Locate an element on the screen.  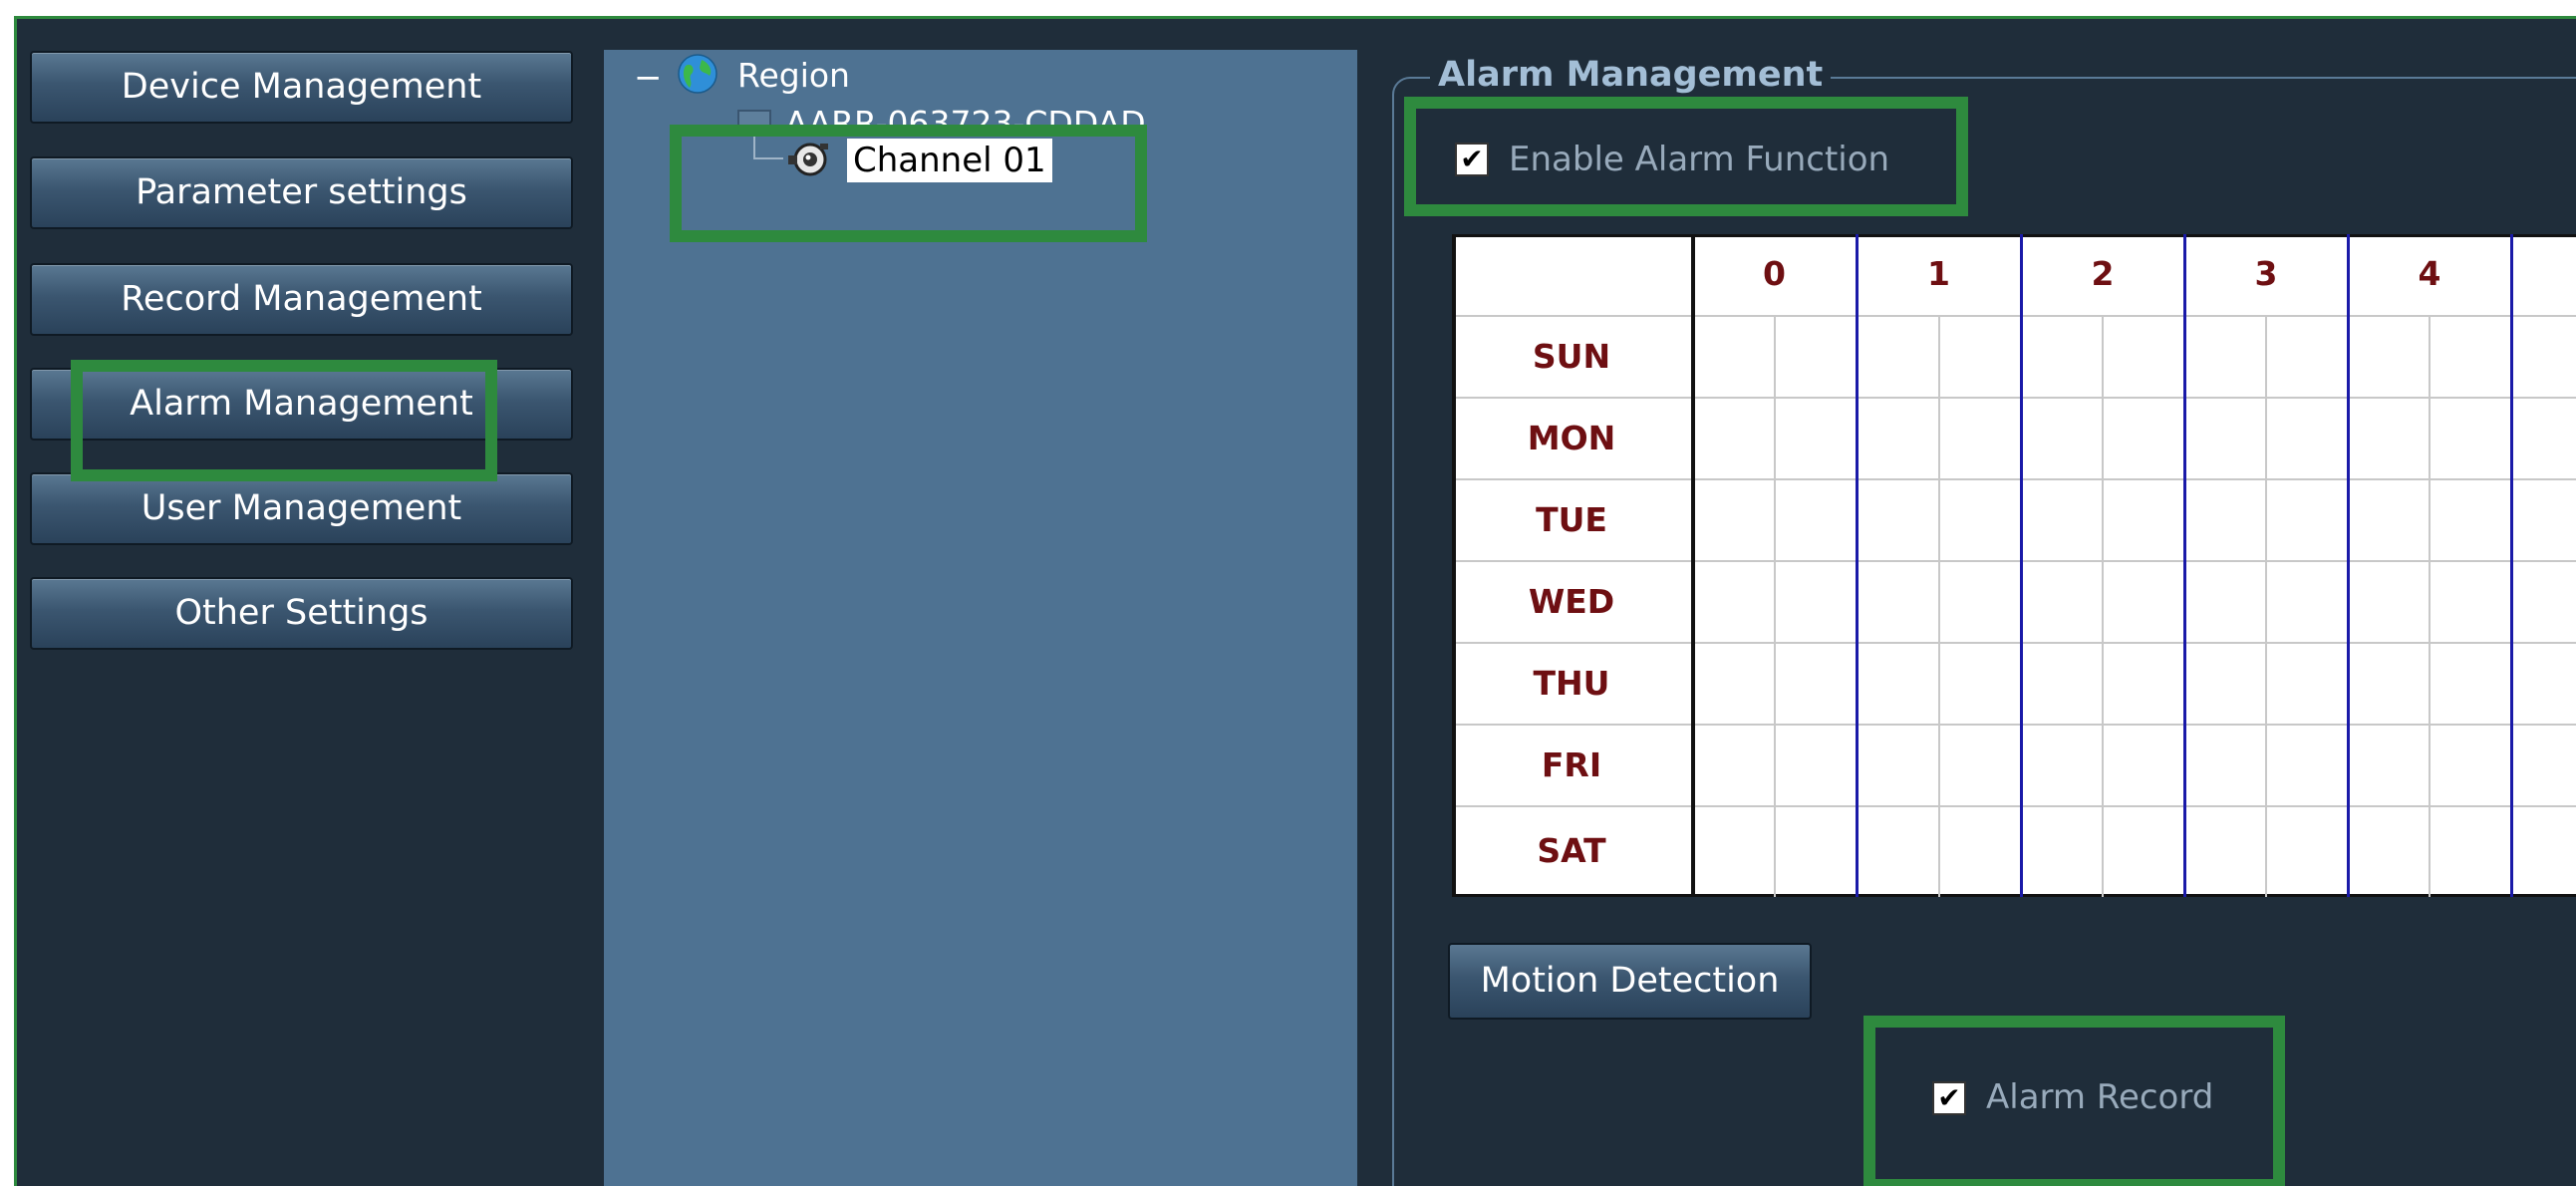
tree-device-row: AARR-063723-CDDAD is located at coordinates (956, 119).